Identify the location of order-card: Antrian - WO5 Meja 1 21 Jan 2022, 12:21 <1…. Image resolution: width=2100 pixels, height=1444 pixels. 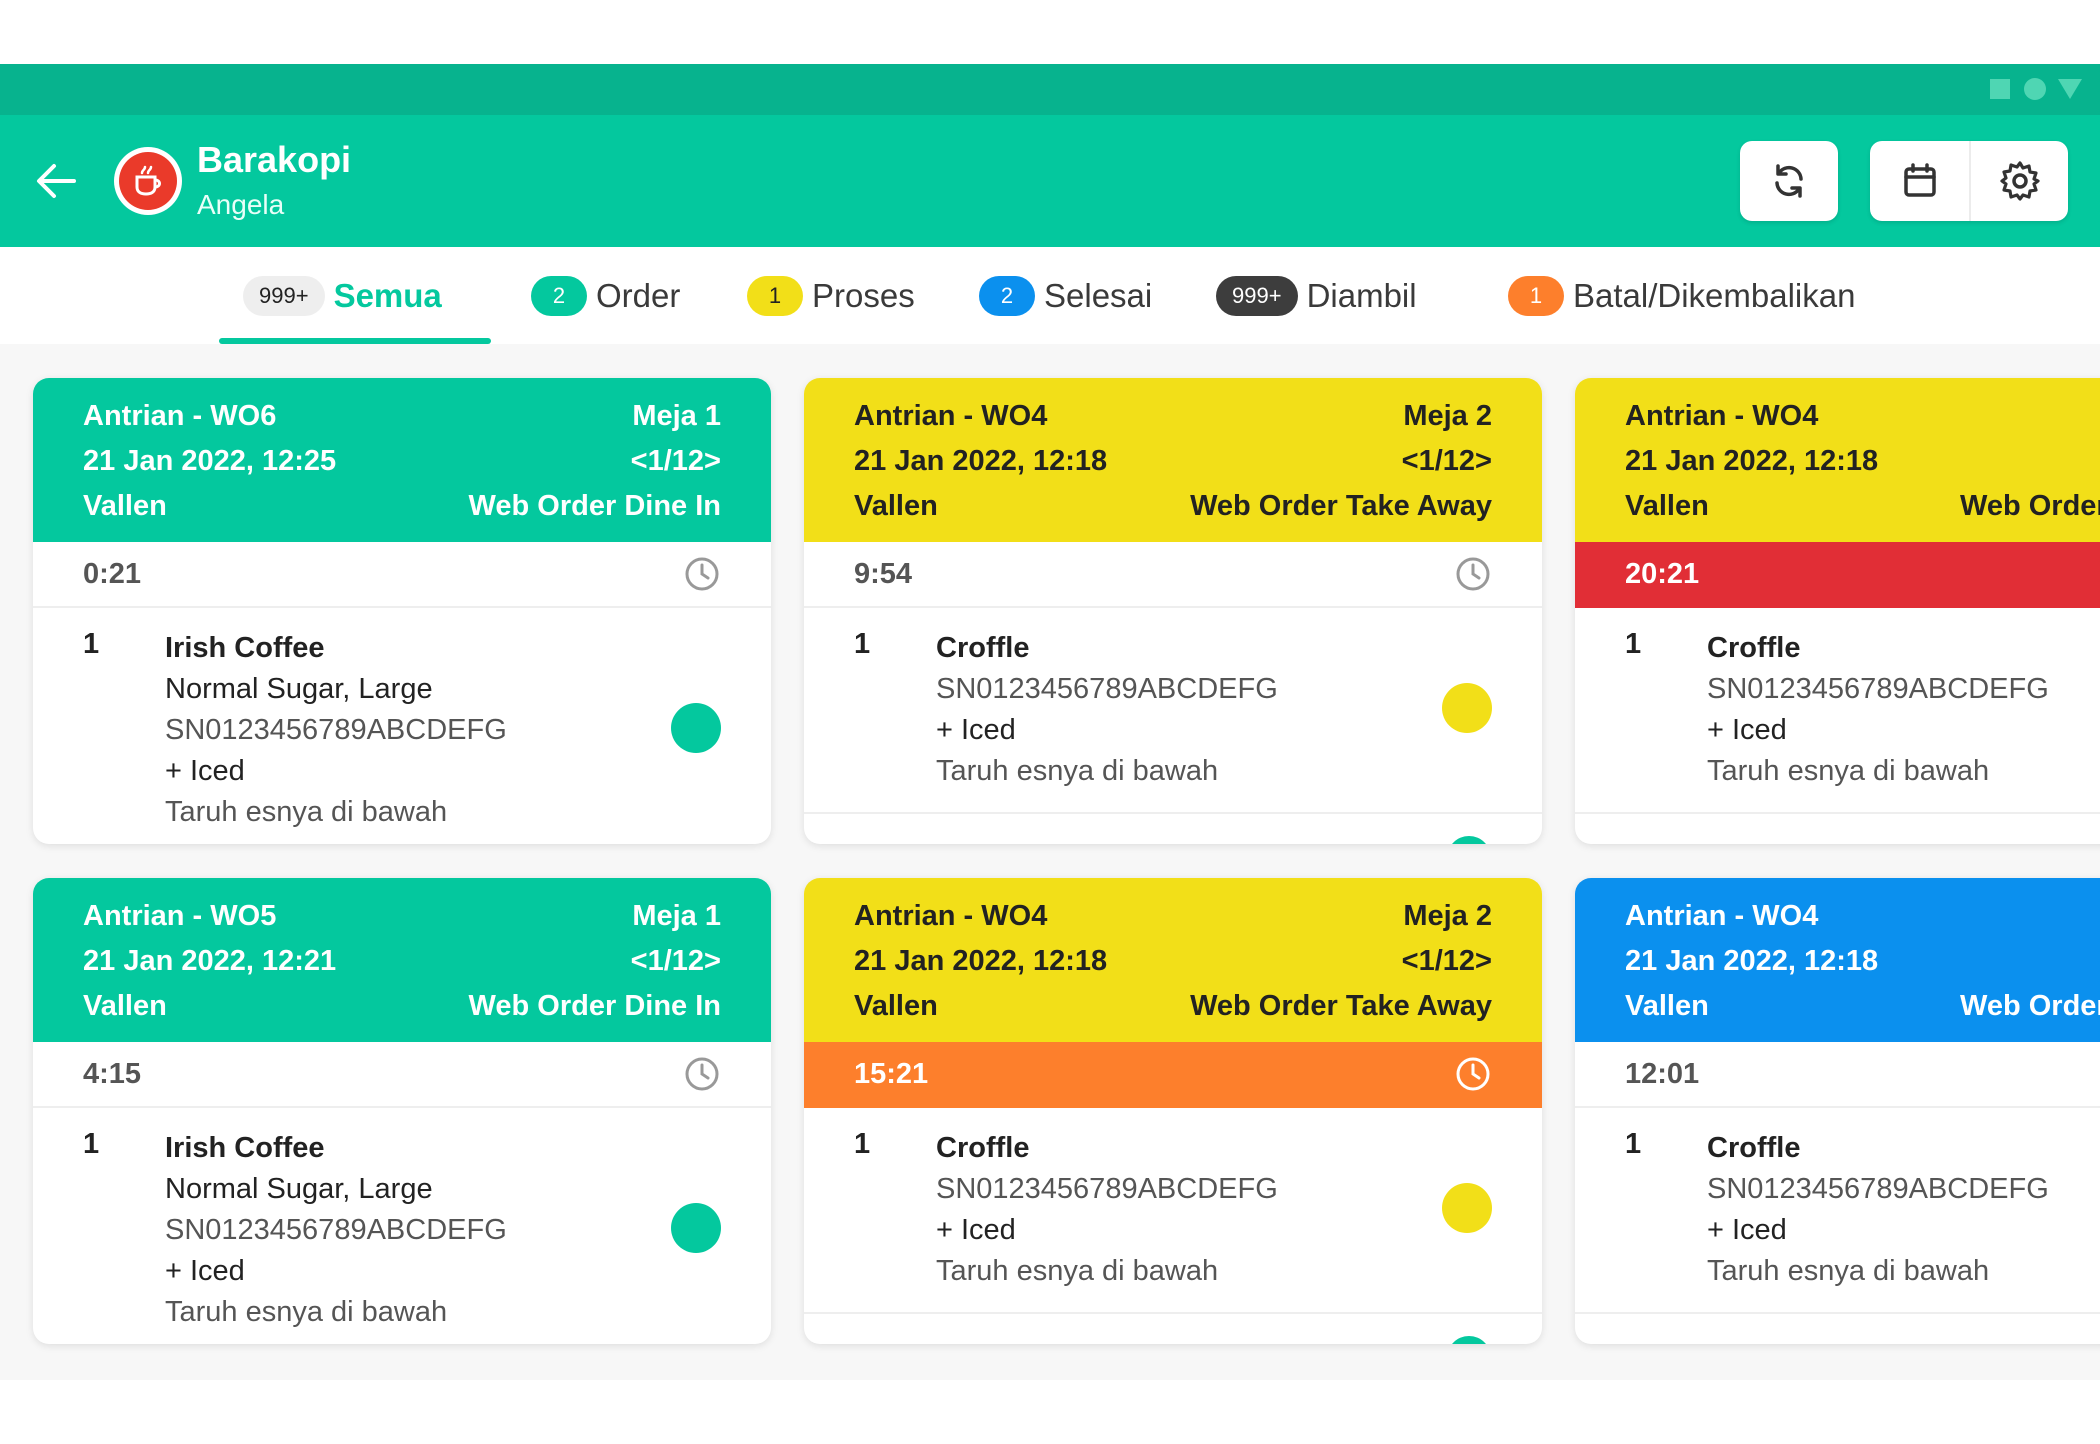
(402, 1111).